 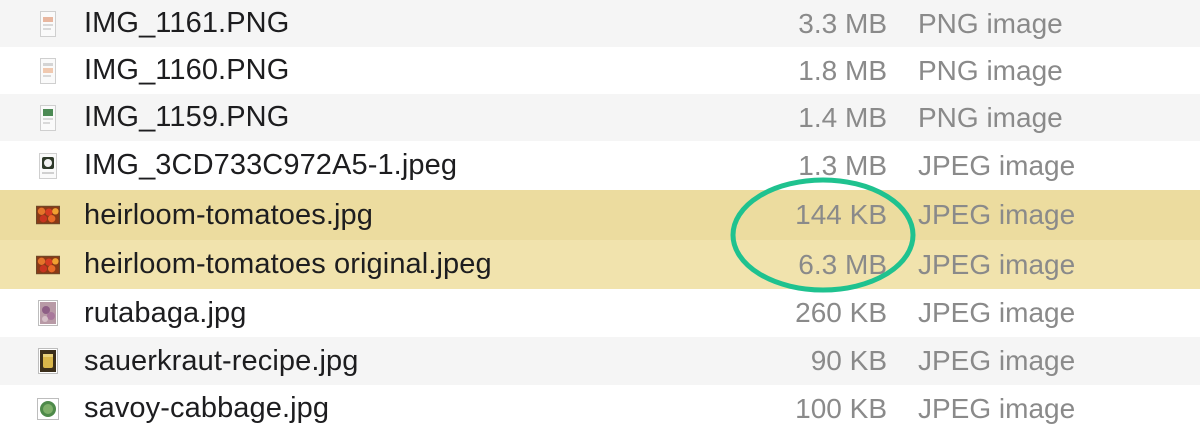 I want to click on file-name: IMG_1161.PNG, so click(x=187, y=23).